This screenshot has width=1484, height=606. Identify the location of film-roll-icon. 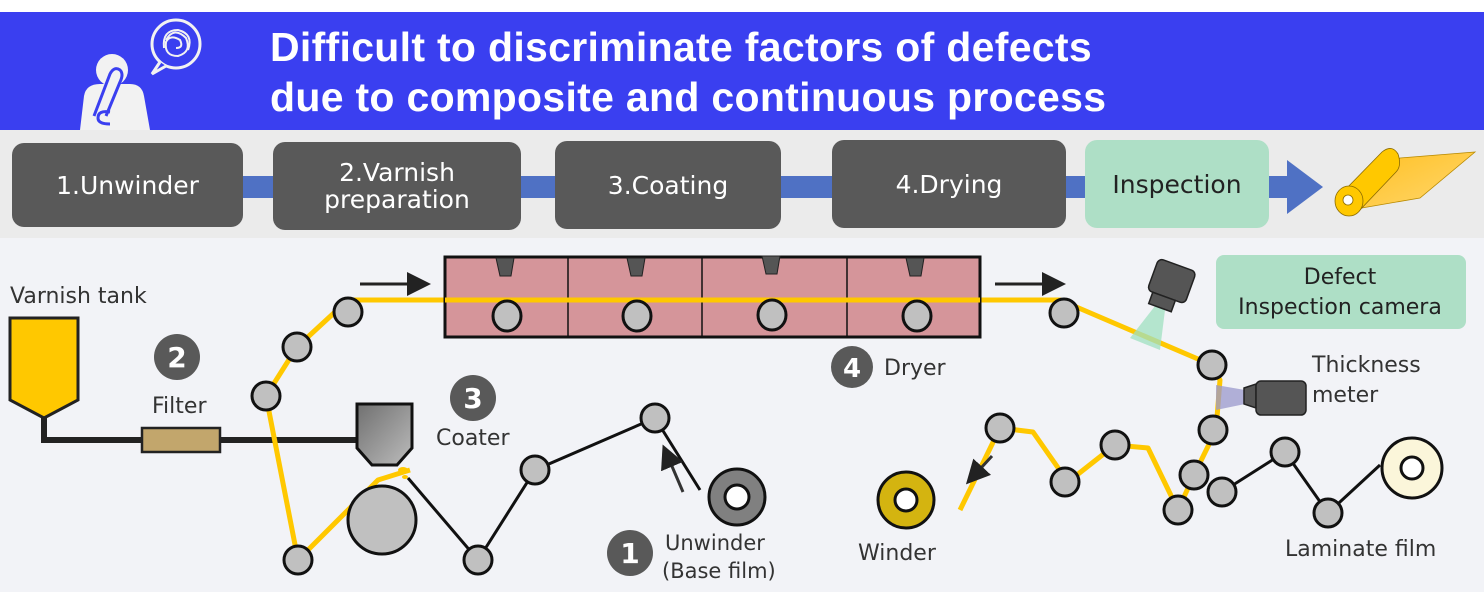
(1405, 182).